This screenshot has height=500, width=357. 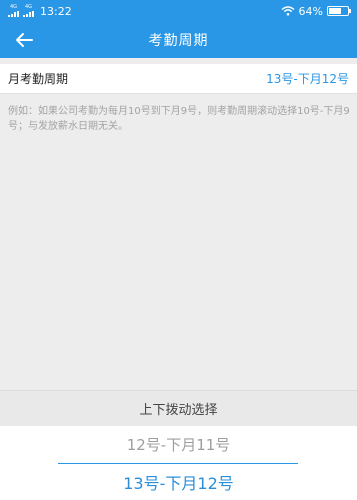 What do you see at coordinates (178, 11) in the screenshot?
I see `status-bar: 4G 4G 13:22 64%` at bounding box center [178, 11].